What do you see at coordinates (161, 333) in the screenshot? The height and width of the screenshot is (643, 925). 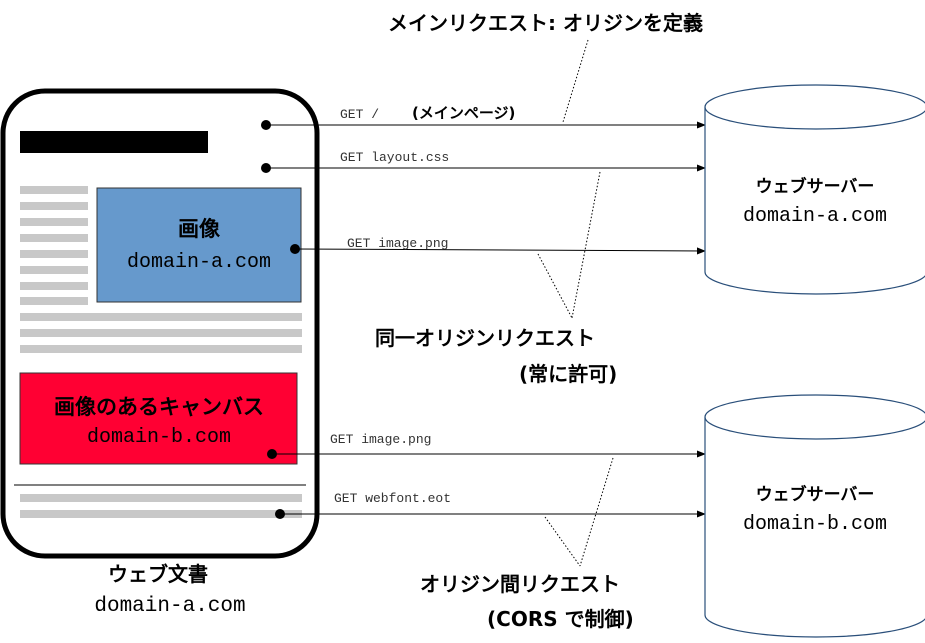 I see `text-lines-full` at bounding box center [161, 333].